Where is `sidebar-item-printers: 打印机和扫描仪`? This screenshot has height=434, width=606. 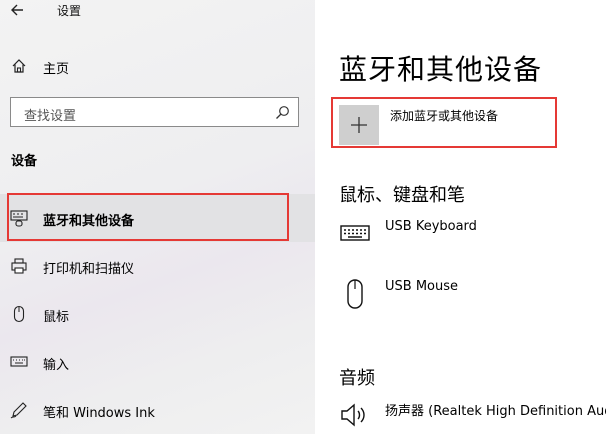 sidebar-item-printers: 打印机和扫描仪 is located at coordinates (157, 266).